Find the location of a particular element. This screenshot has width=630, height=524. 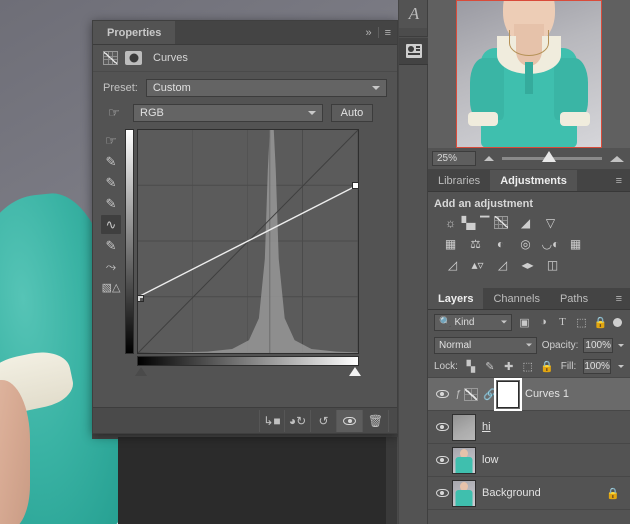

channel-select: RGB is located at coordinates (228, 112).